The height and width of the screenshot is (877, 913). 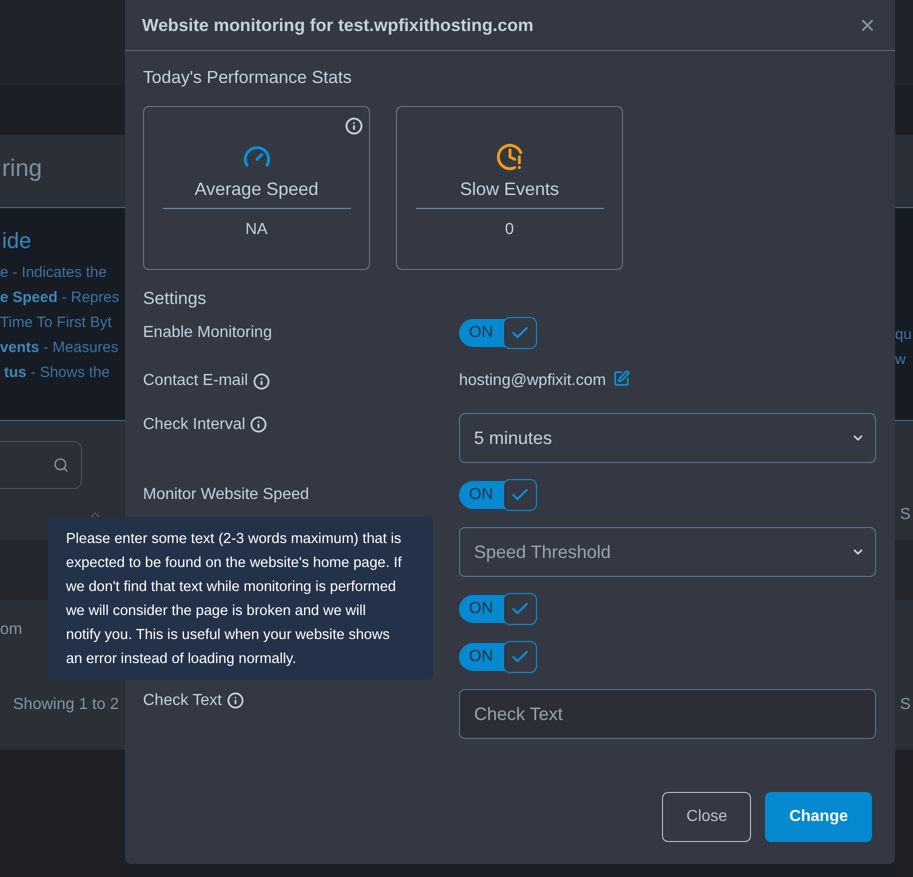 What do you see at coordinates (256, 194) in the screenshot?
I see `stat-label: Average Speed` at bounding box center [256, 194].